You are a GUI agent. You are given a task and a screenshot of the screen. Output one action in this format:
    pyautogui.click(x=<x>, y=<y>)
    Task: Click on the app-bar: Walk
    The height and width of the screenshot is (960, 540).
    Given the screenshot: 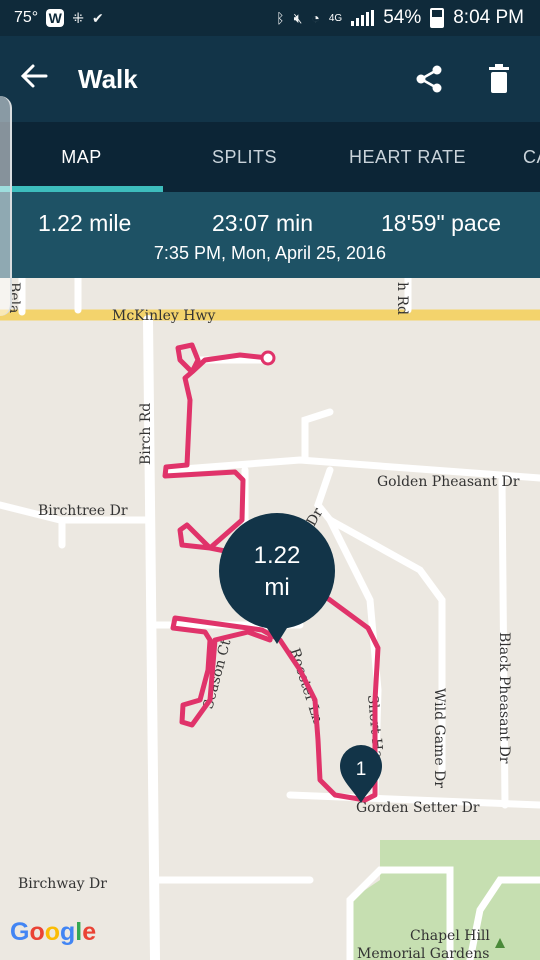 What is the action you would take?
    pyautogui.click(x=270, y=79)
    